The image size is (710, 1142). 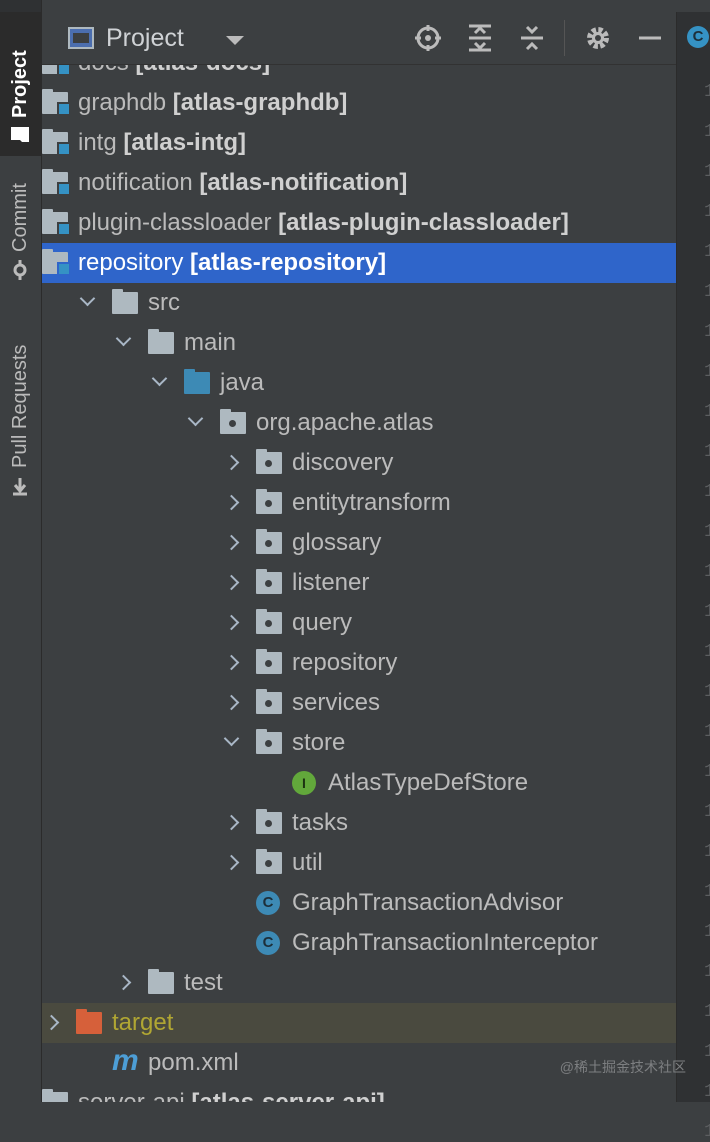 What do you see at coordinates (427, 903) in the screenshot?
I see `tree-row-label: GraphTransactionAdvisor` at bounding box center [427, 903].